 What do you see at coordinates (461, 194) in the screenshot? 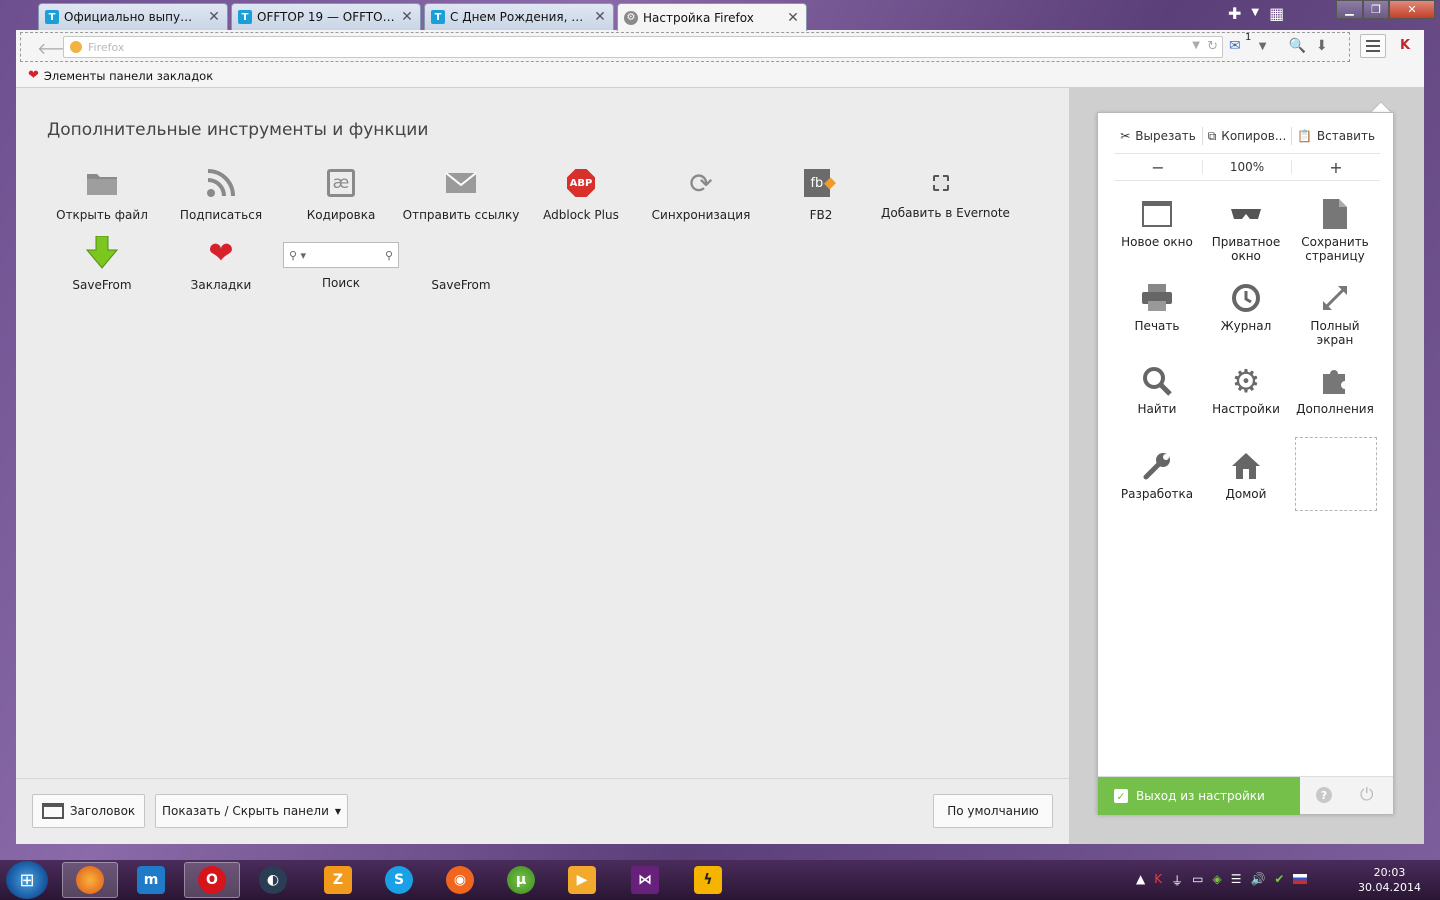
I see `palette-item-email-link: Отправить ссылку` at bounding box center [461, 194].